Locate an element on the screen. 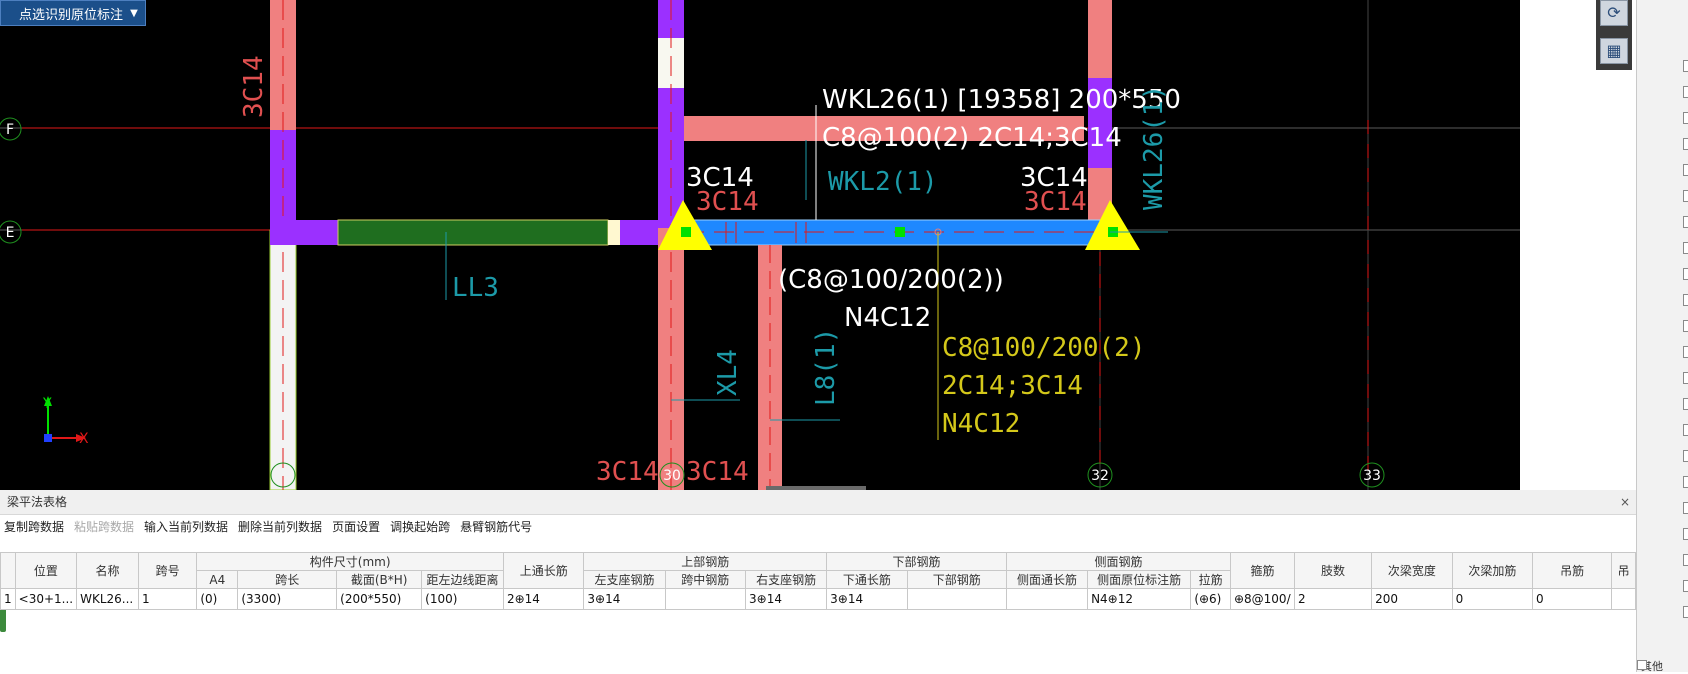  cell-sec-width: 200 is located at coordinates (1412, 599).